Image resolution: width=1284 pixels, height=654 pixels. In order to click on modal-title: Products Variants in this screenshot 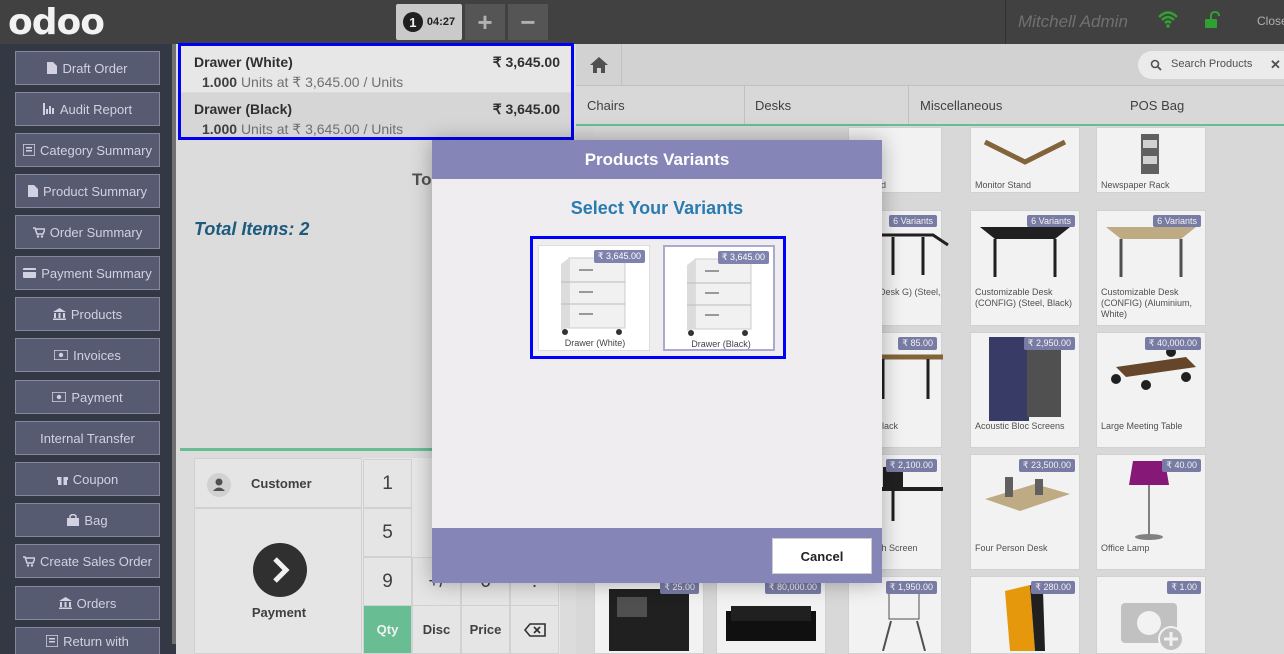, I will do `click(657, 159)`.